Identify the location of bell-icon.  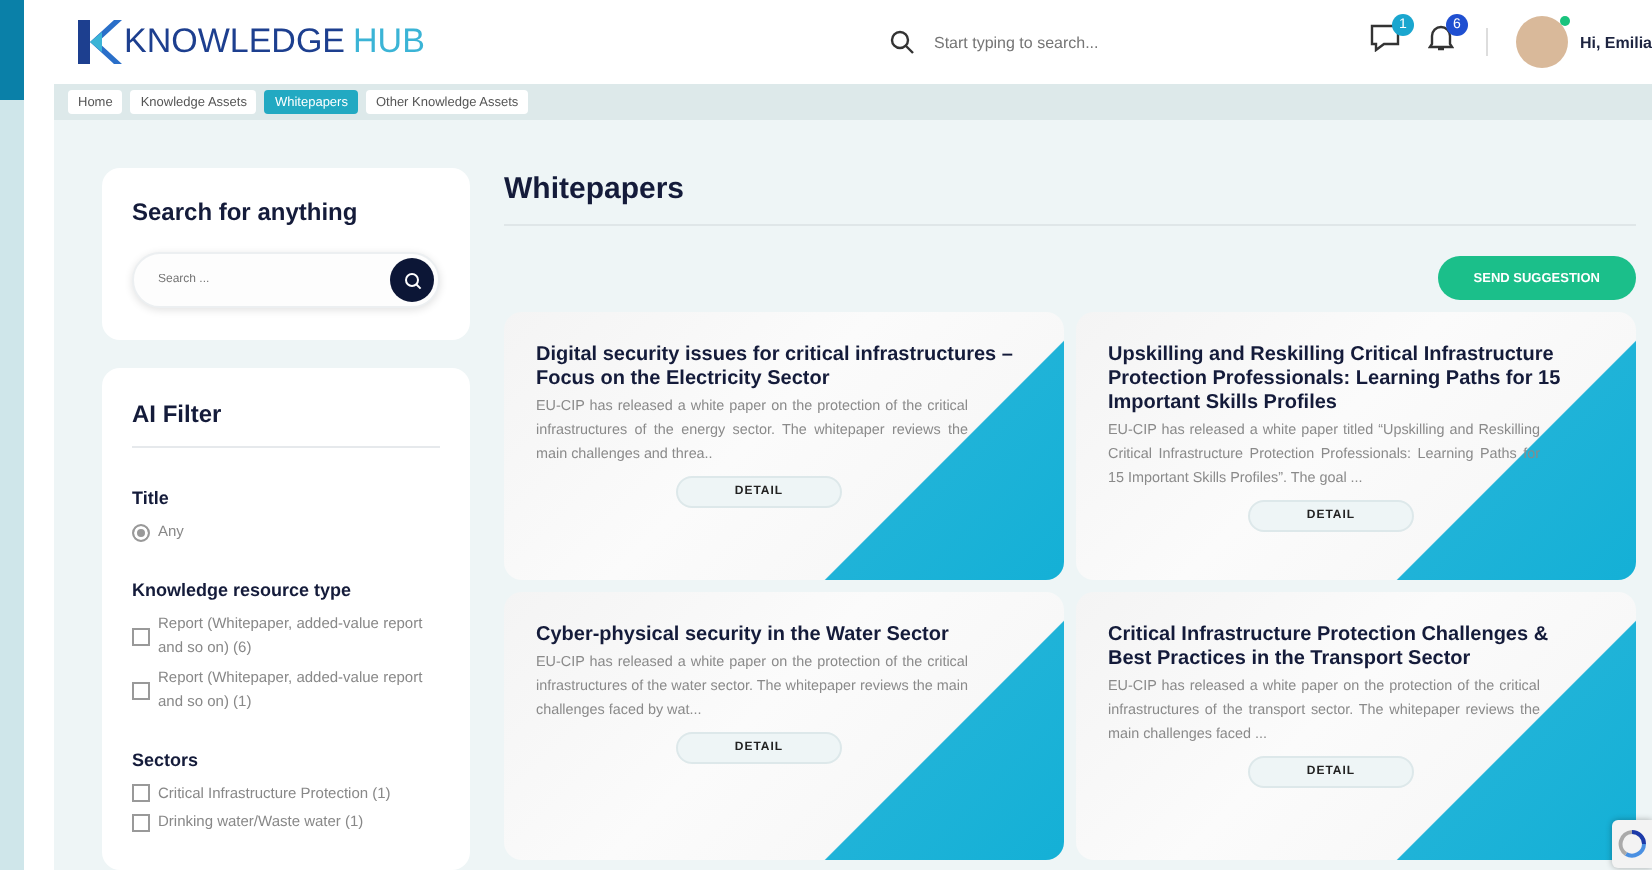
(1440, 37).